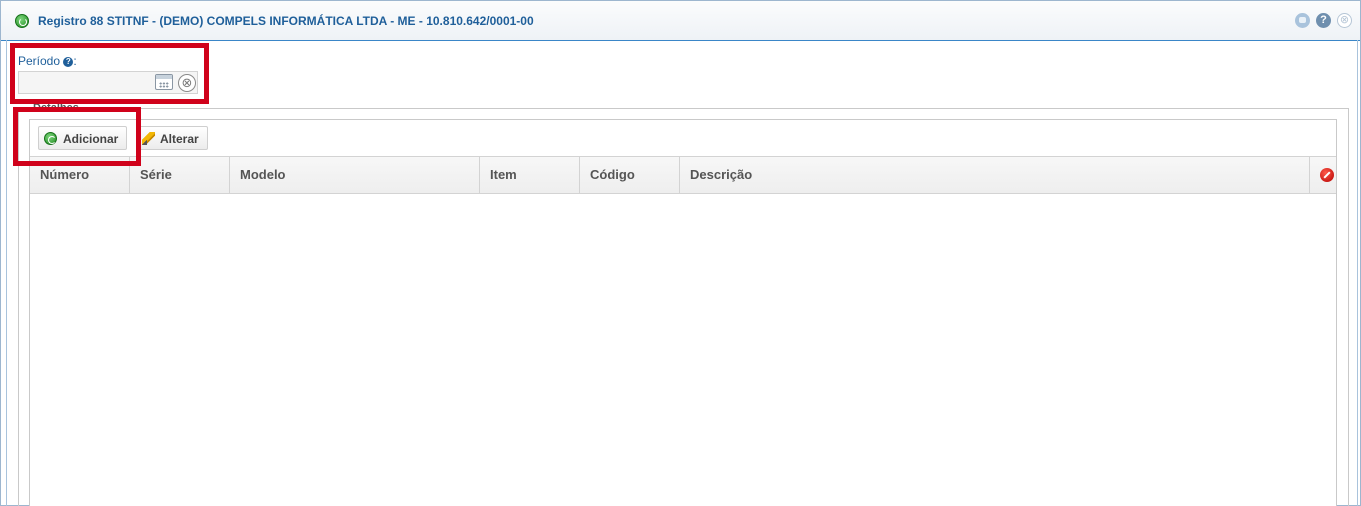  Describe the element at coordinates (530, 175) in the screenshot. I see `column-header-item: Item` at that location.